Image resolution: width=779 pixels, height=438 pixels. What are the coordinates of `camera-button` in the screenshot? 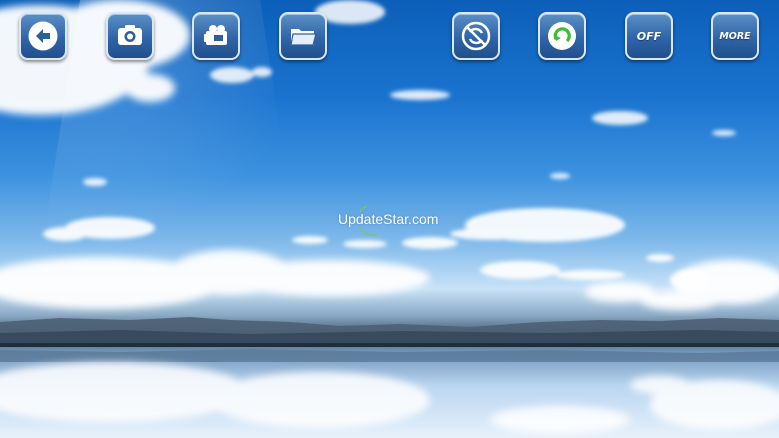 It's located at (130, 36).